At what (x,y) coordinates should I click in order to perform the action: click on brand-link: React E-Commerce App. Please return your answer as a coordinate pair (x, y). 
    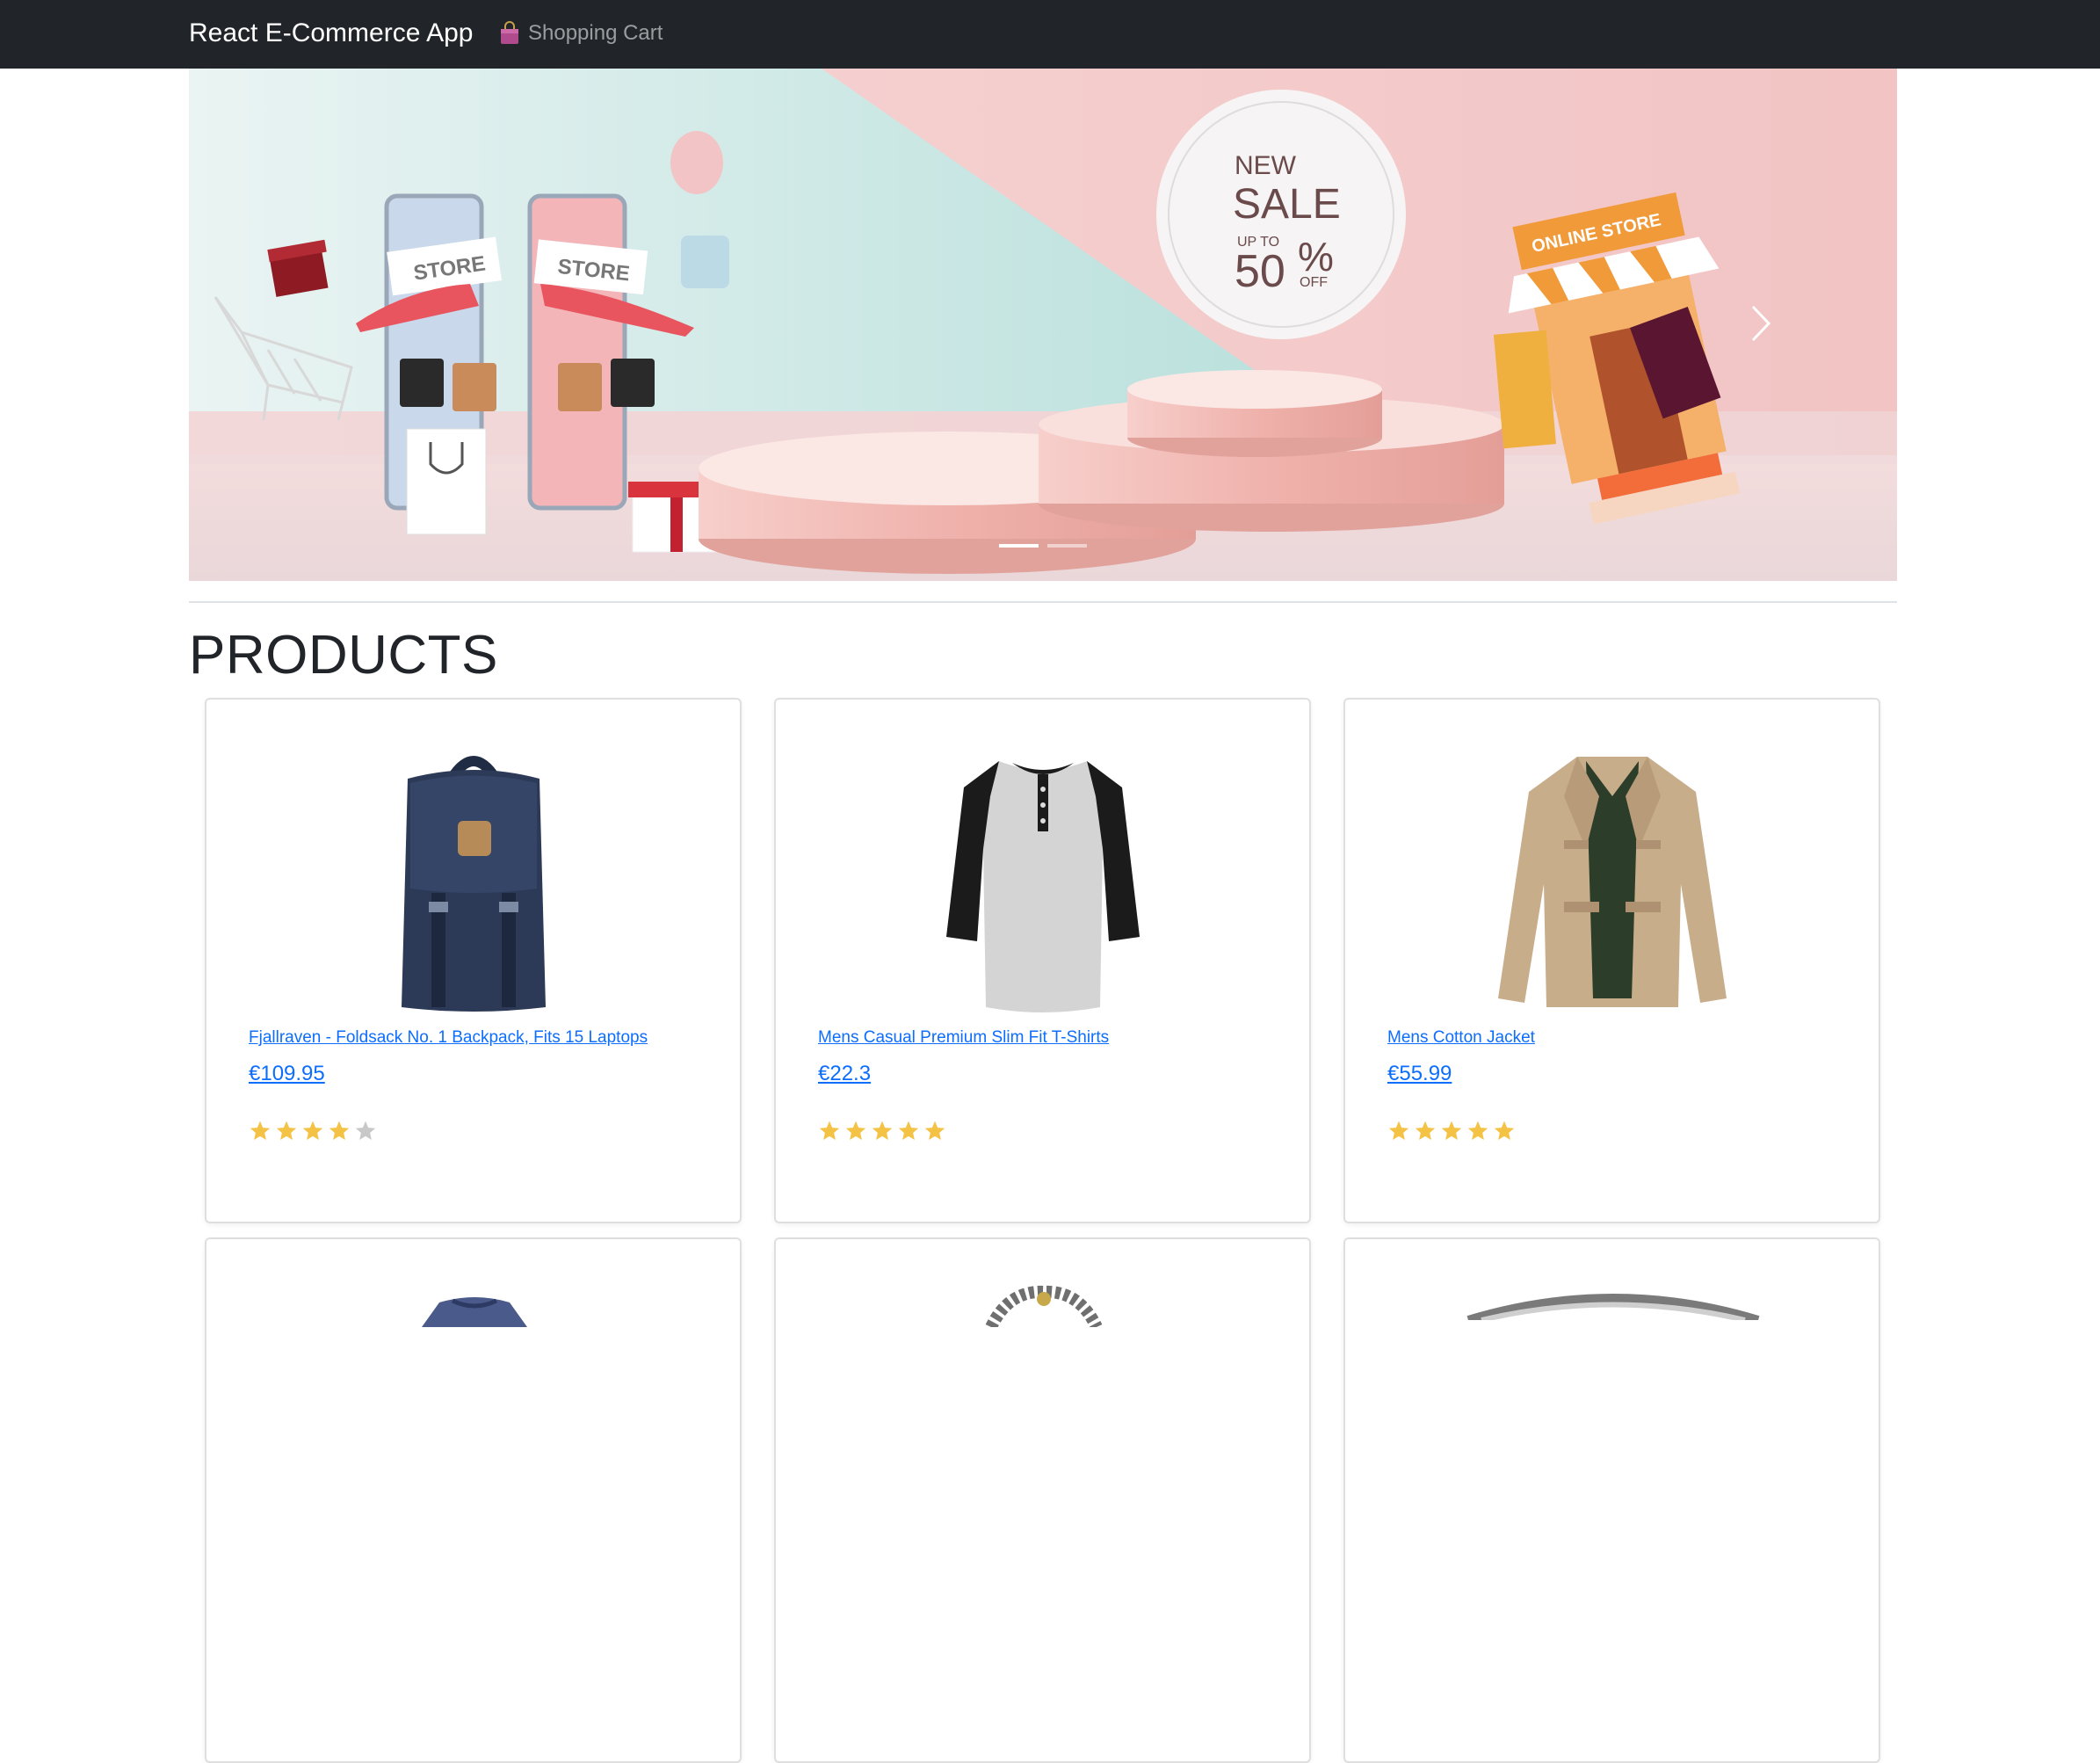
    Looking at the image, I should click on (331, 33).